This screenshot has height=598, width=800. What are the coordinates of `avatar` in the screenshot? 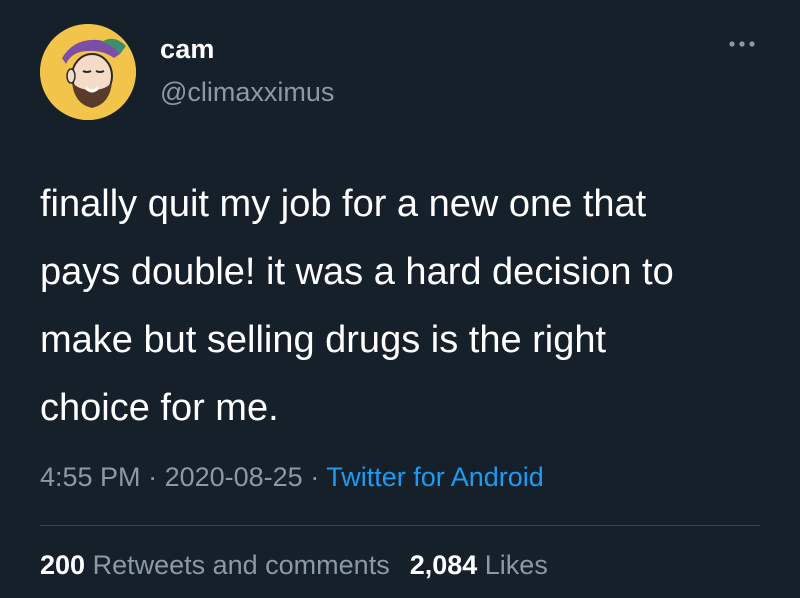 It's located at (88, 72).